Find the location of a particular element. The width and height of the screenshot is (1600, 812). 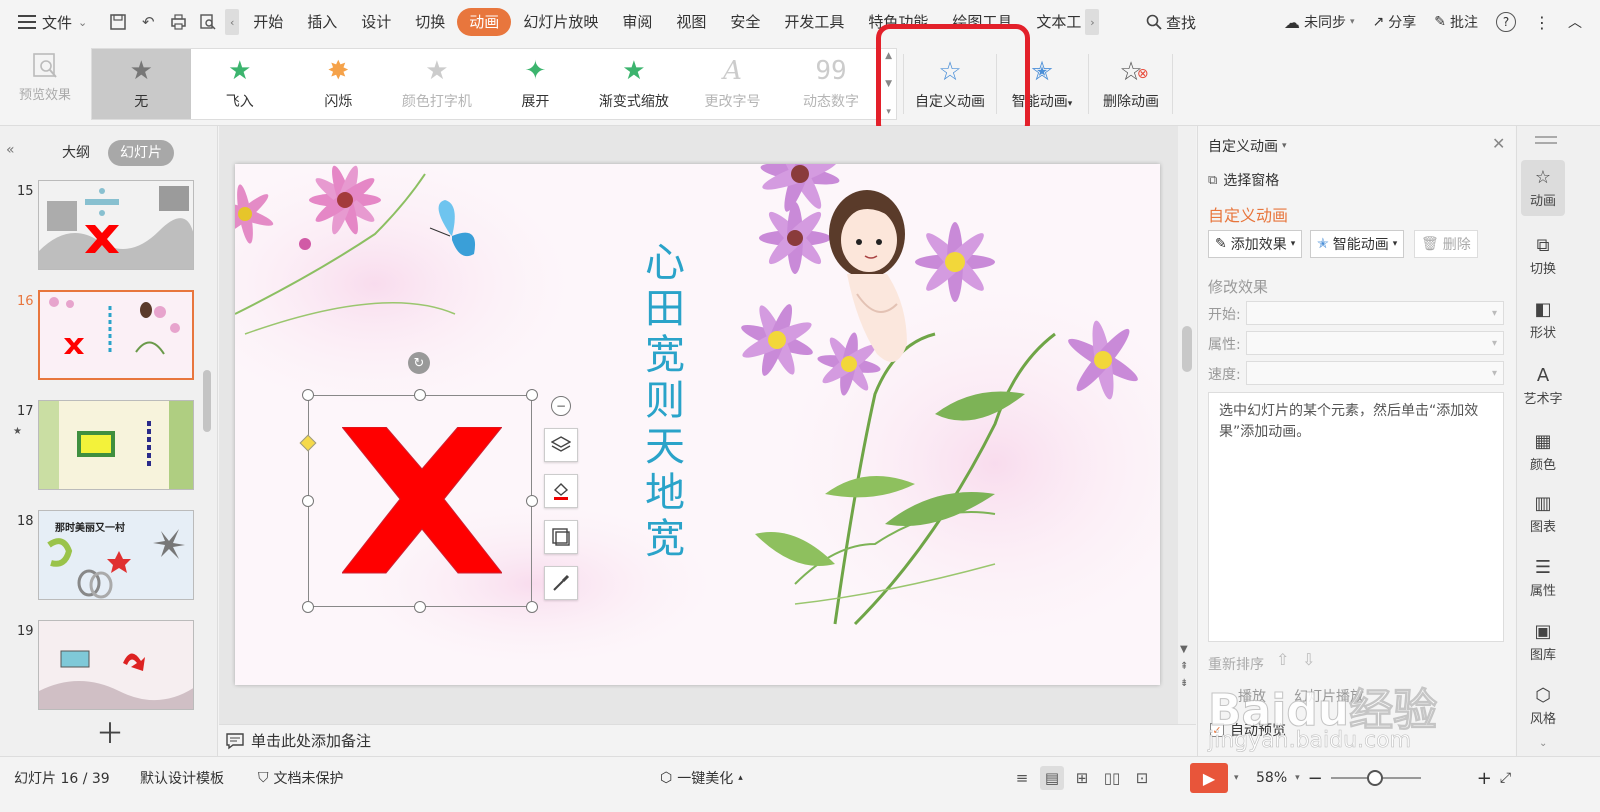

help-icon: ? is located at coordinates (1506, 22).